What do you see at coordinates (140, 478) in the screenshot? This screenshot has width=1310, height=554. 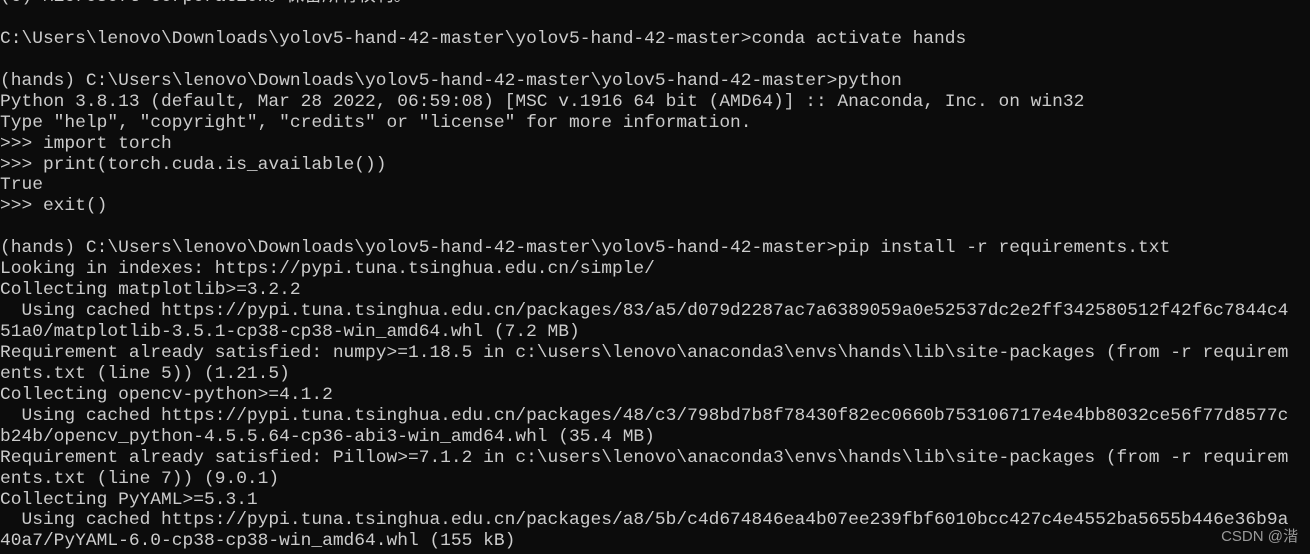 I see `terminal-line: ents.txt (line 7)) (9.0.1)` at bounding box center [140, 478].